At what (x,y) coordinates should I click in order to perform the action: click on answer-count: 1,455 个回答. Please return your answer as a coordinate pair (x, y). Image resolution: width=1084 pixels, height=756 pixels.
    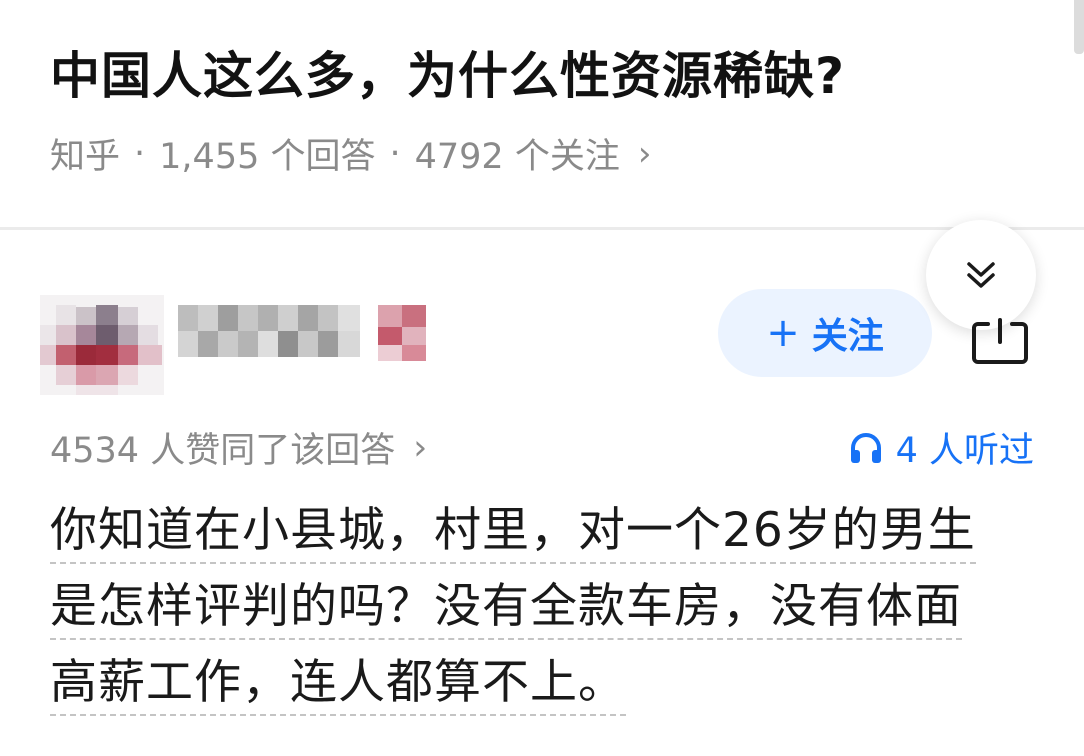
    Looking at the image, I should click on (267, 157).